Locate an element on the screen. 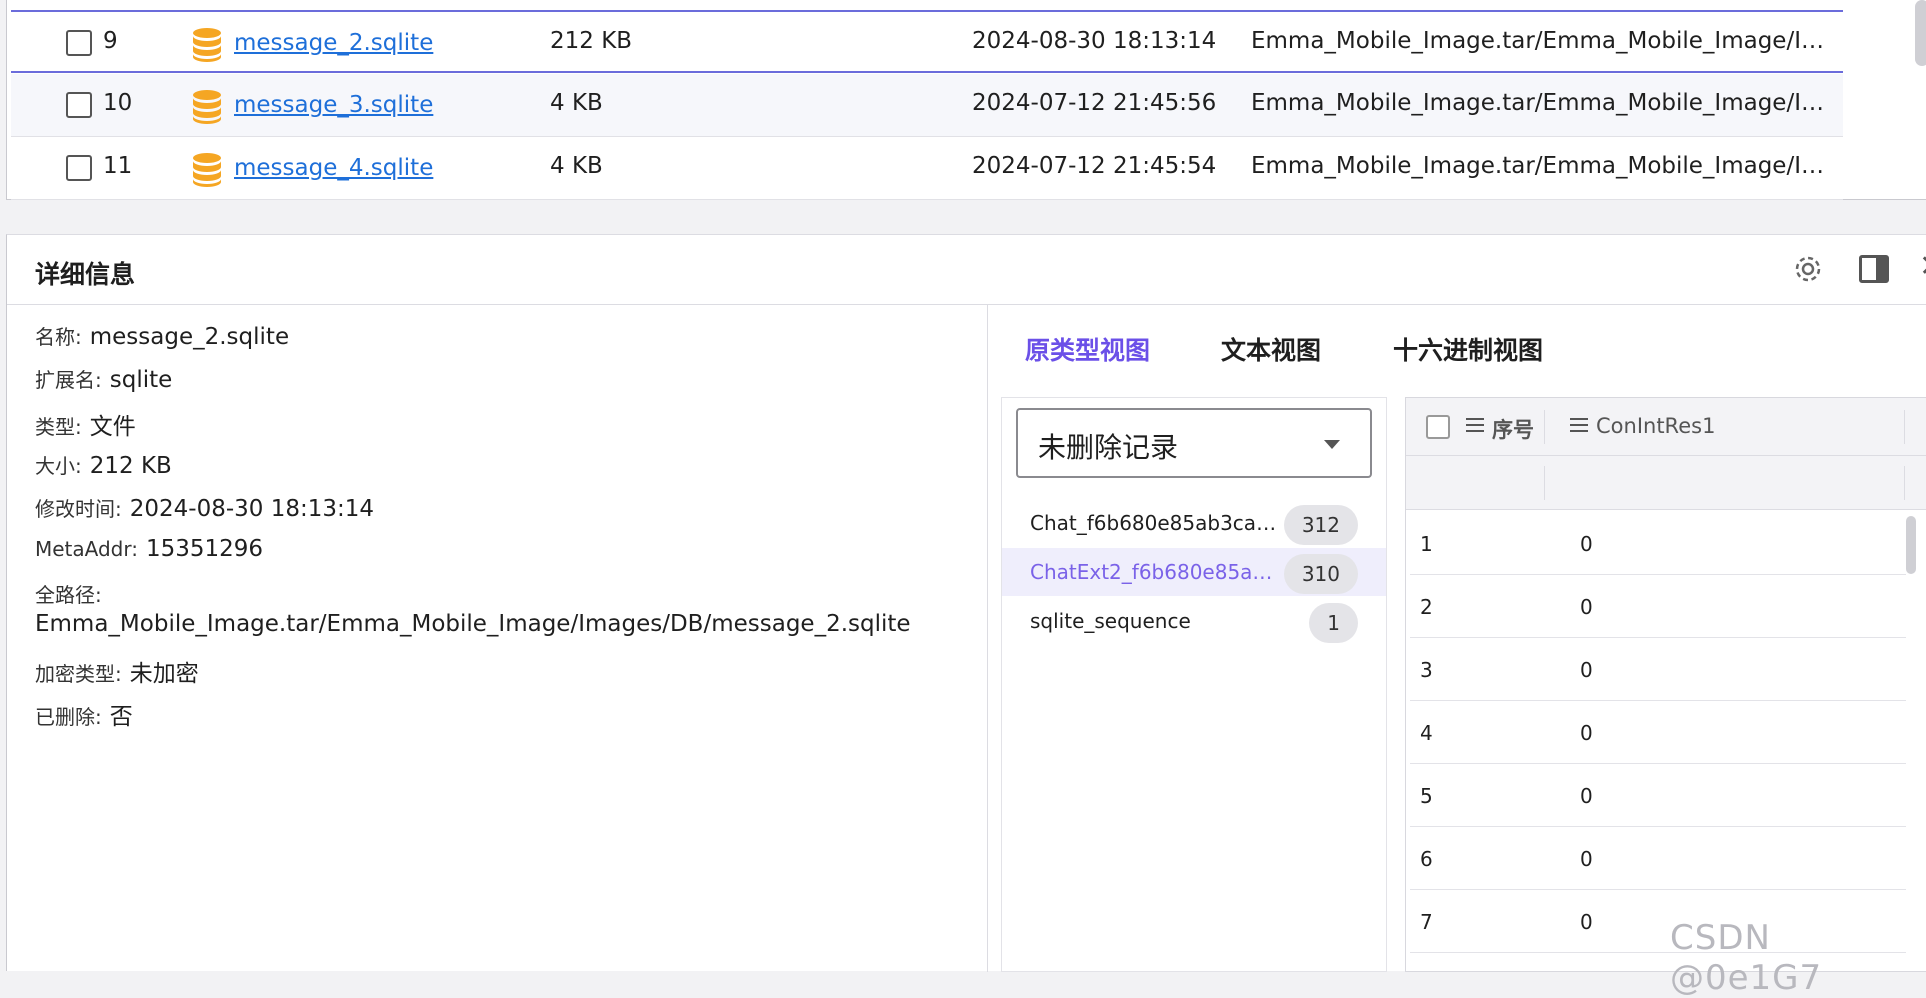  table-list-item: ChatExt2_f6b680e85ab... 310 is located at coordinates (1194, 572).